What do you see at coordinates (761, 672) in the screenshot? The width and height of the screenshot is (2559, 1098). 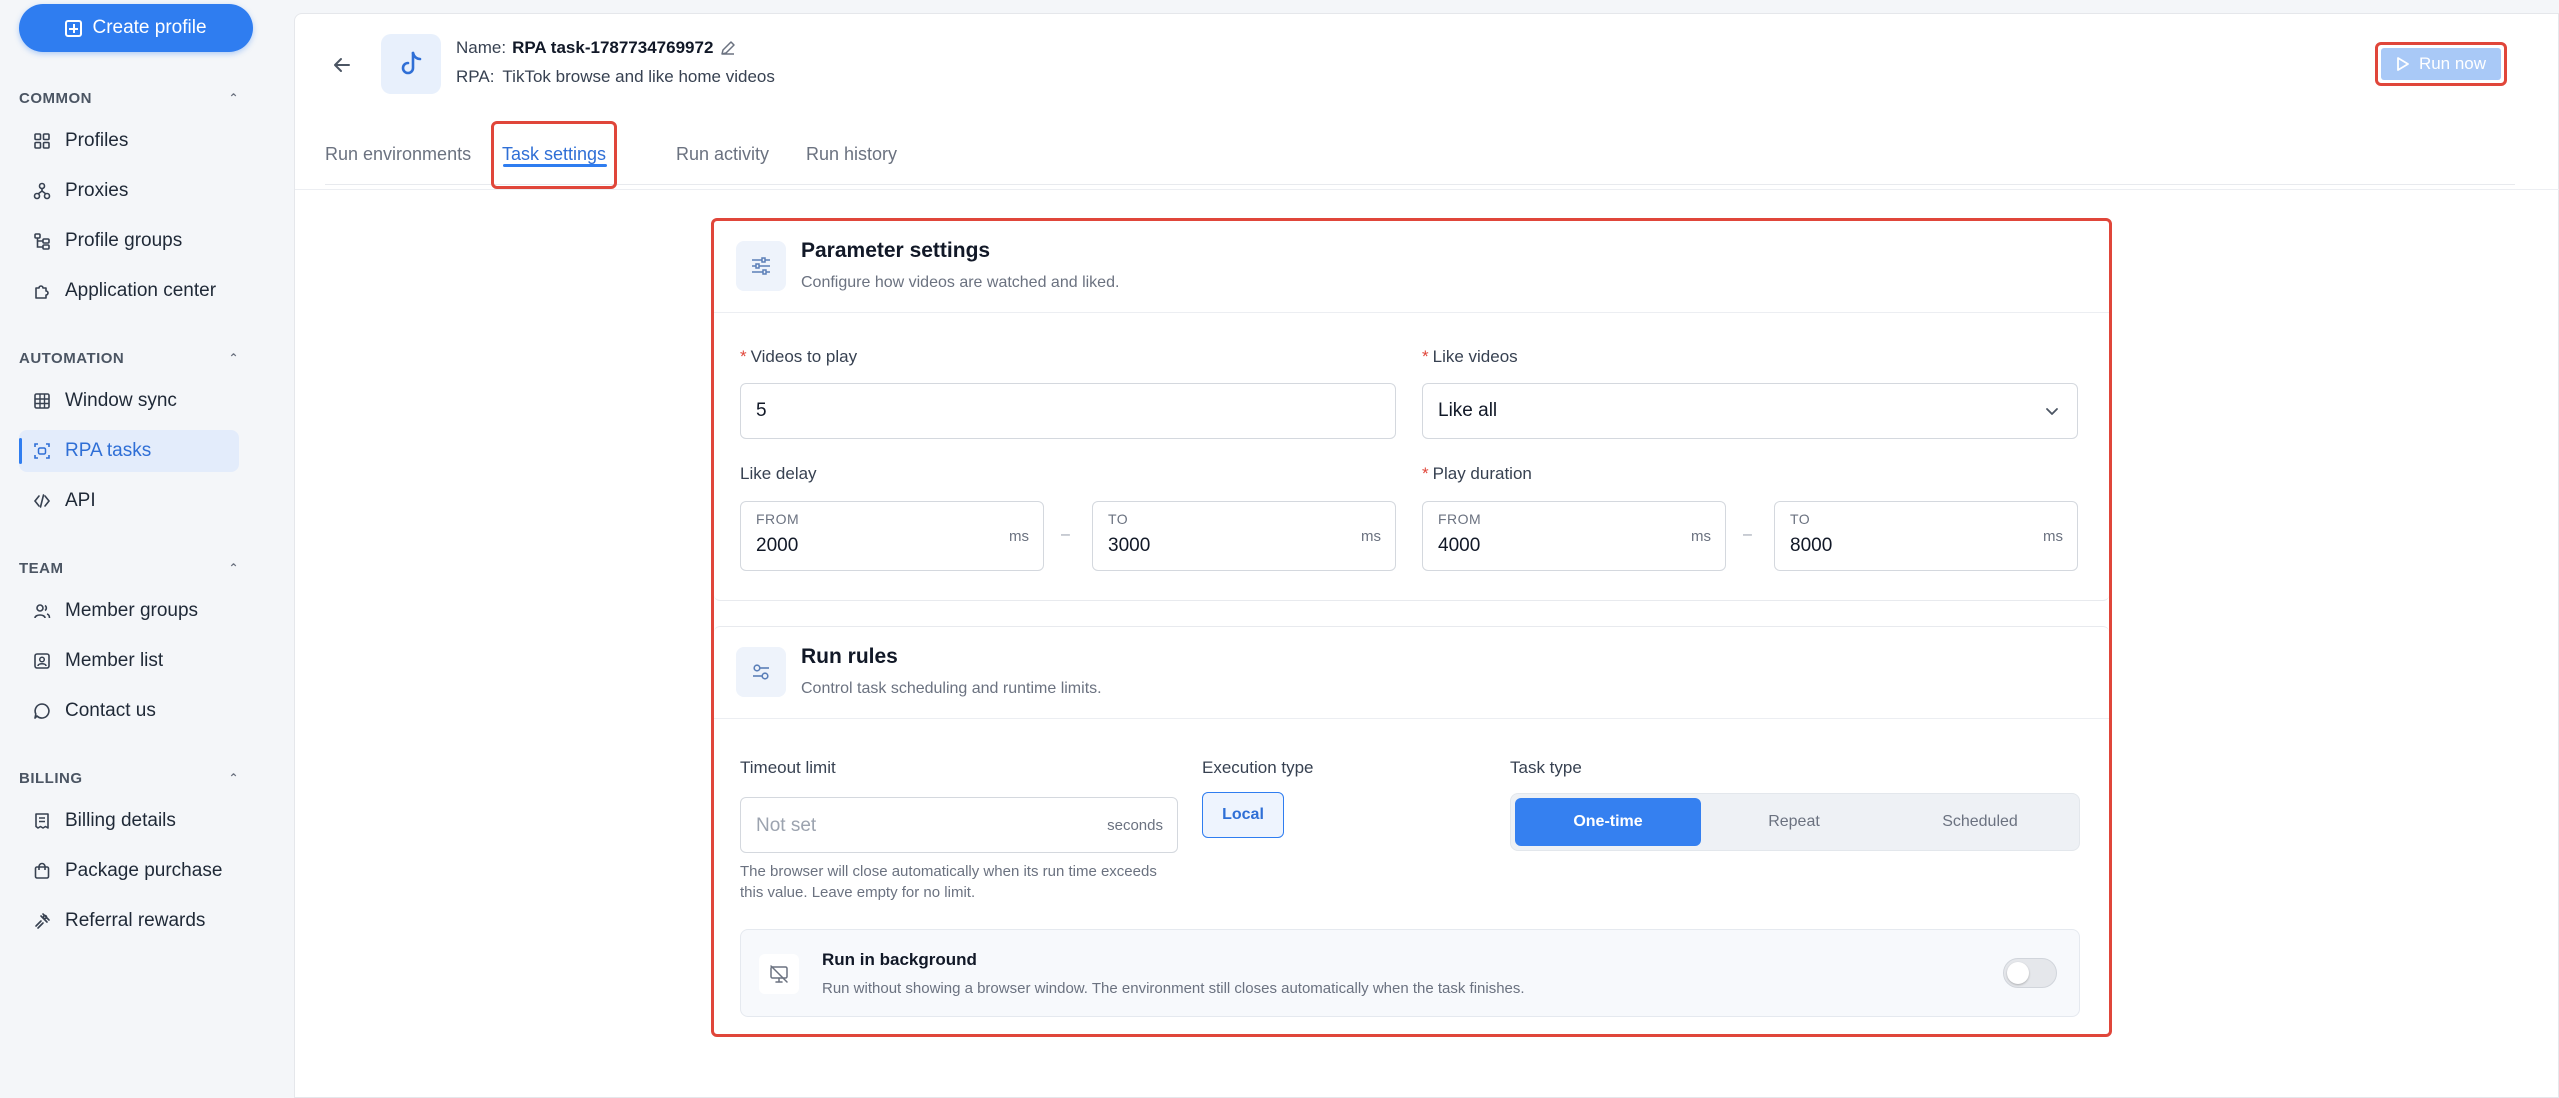 I see `settings-toggle-icon` at bounding box center [761, 672].